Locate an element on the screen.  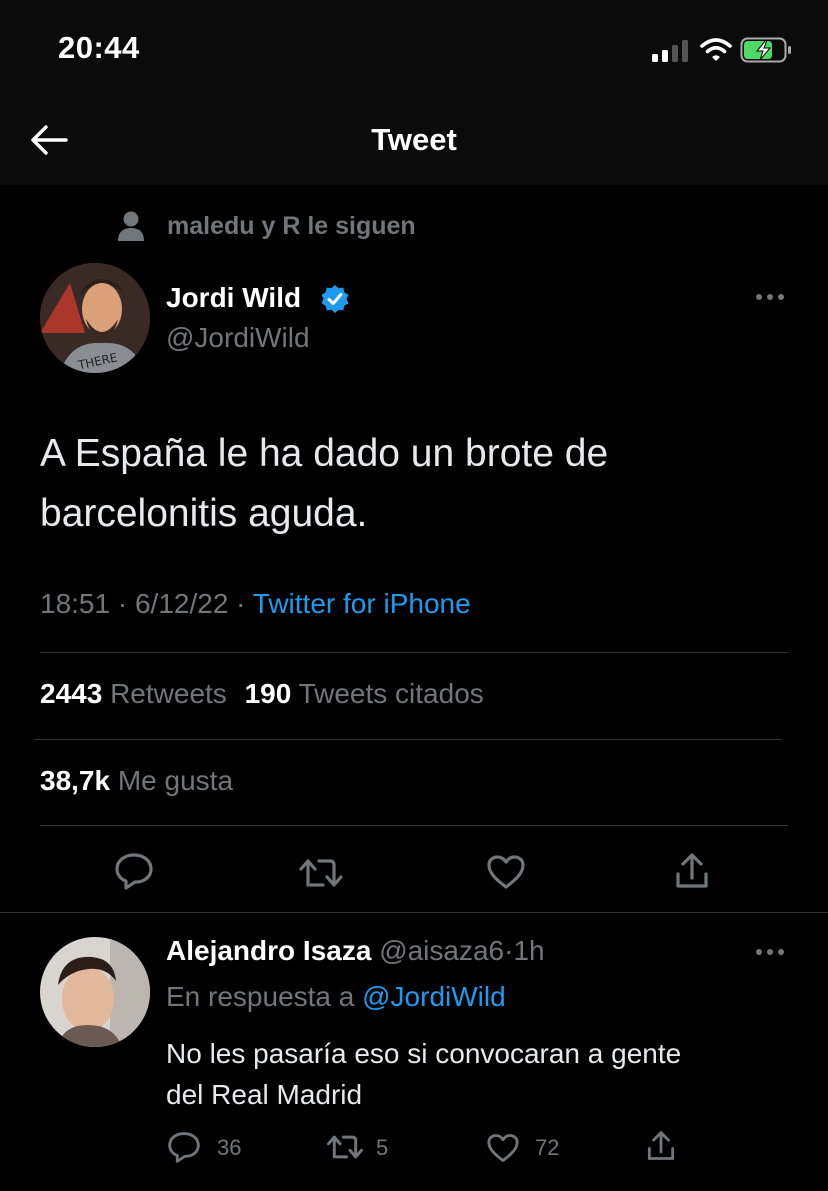
tweet-author-handle: @JordiWild is located at coordinates (238, 338).